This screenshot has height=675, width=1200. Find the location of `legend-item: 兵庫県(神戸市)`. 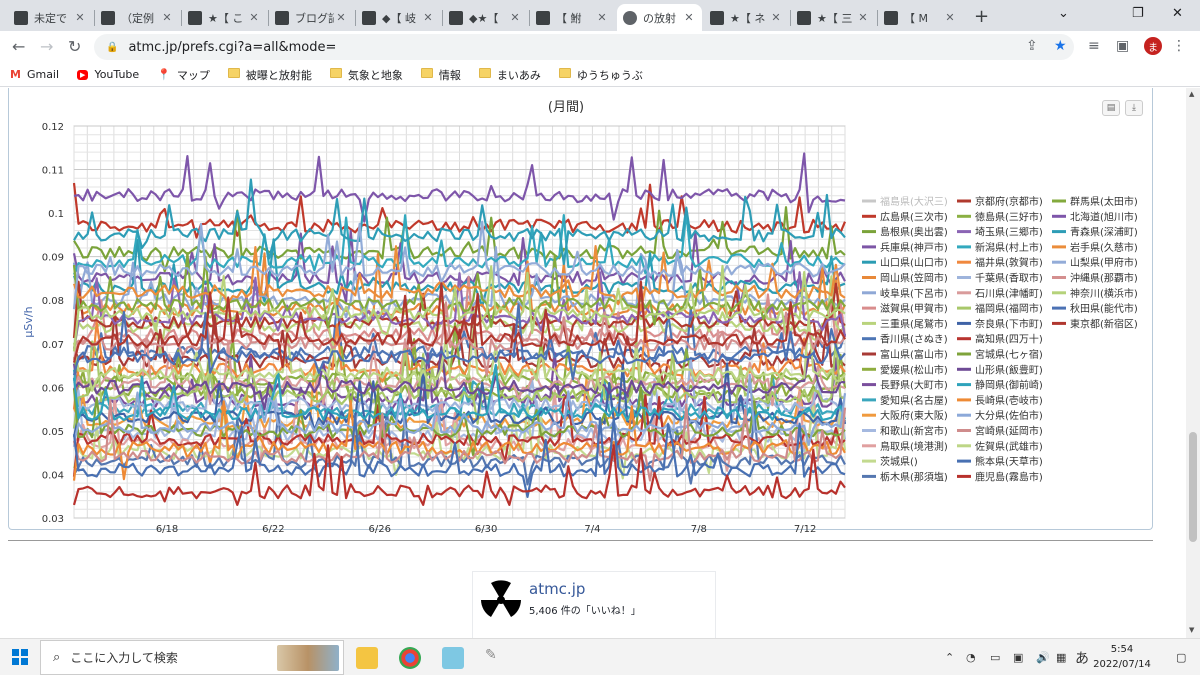

legend-item: 兵庫県(神戸市) is located at coordinates (914, 247).